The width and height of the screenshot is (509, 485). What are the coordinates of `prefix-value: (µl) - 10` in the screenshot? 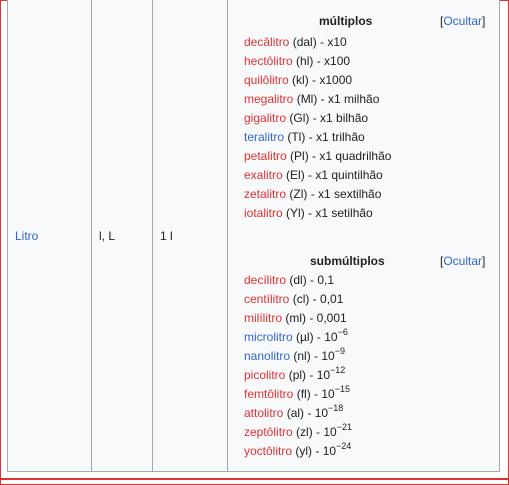 It's located at (315, 337).